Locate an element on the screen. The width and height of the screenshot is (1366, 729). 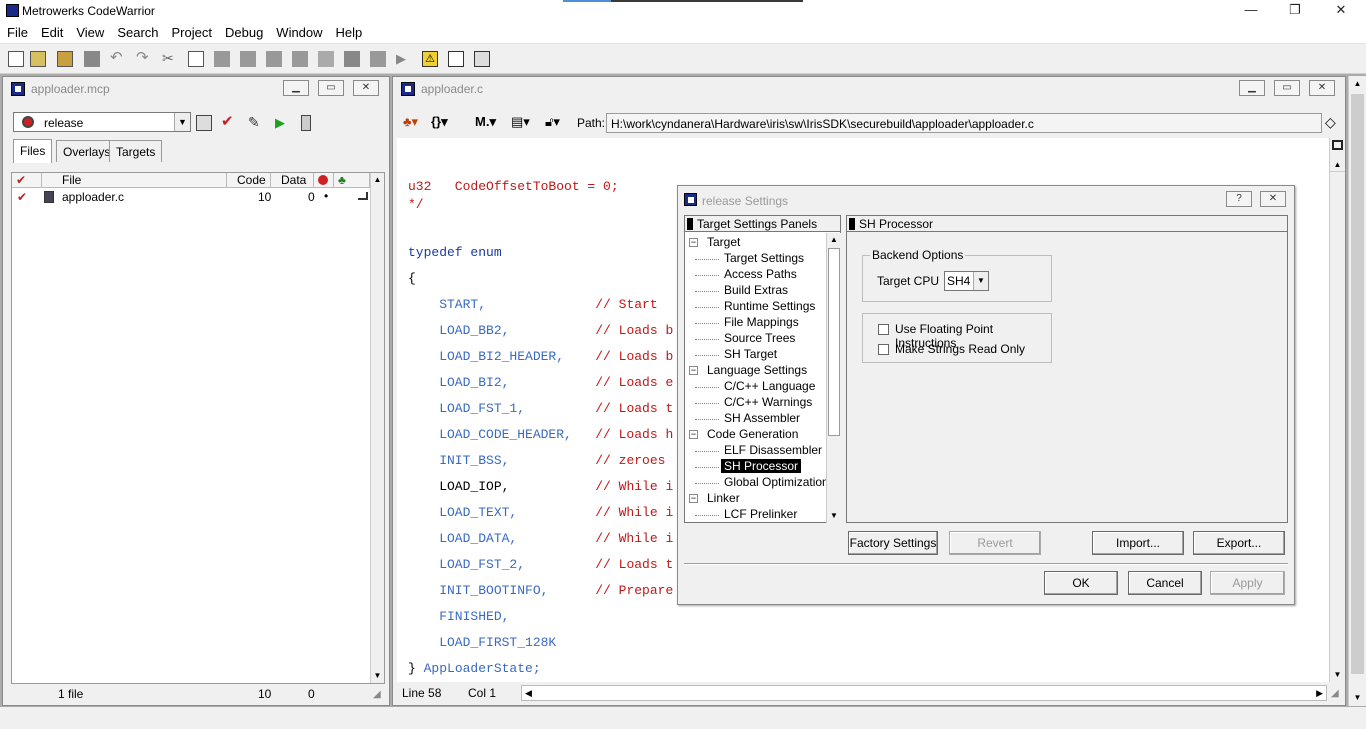
code-line: LOAD_FIRST_128K is located at coordinates (482, 642).